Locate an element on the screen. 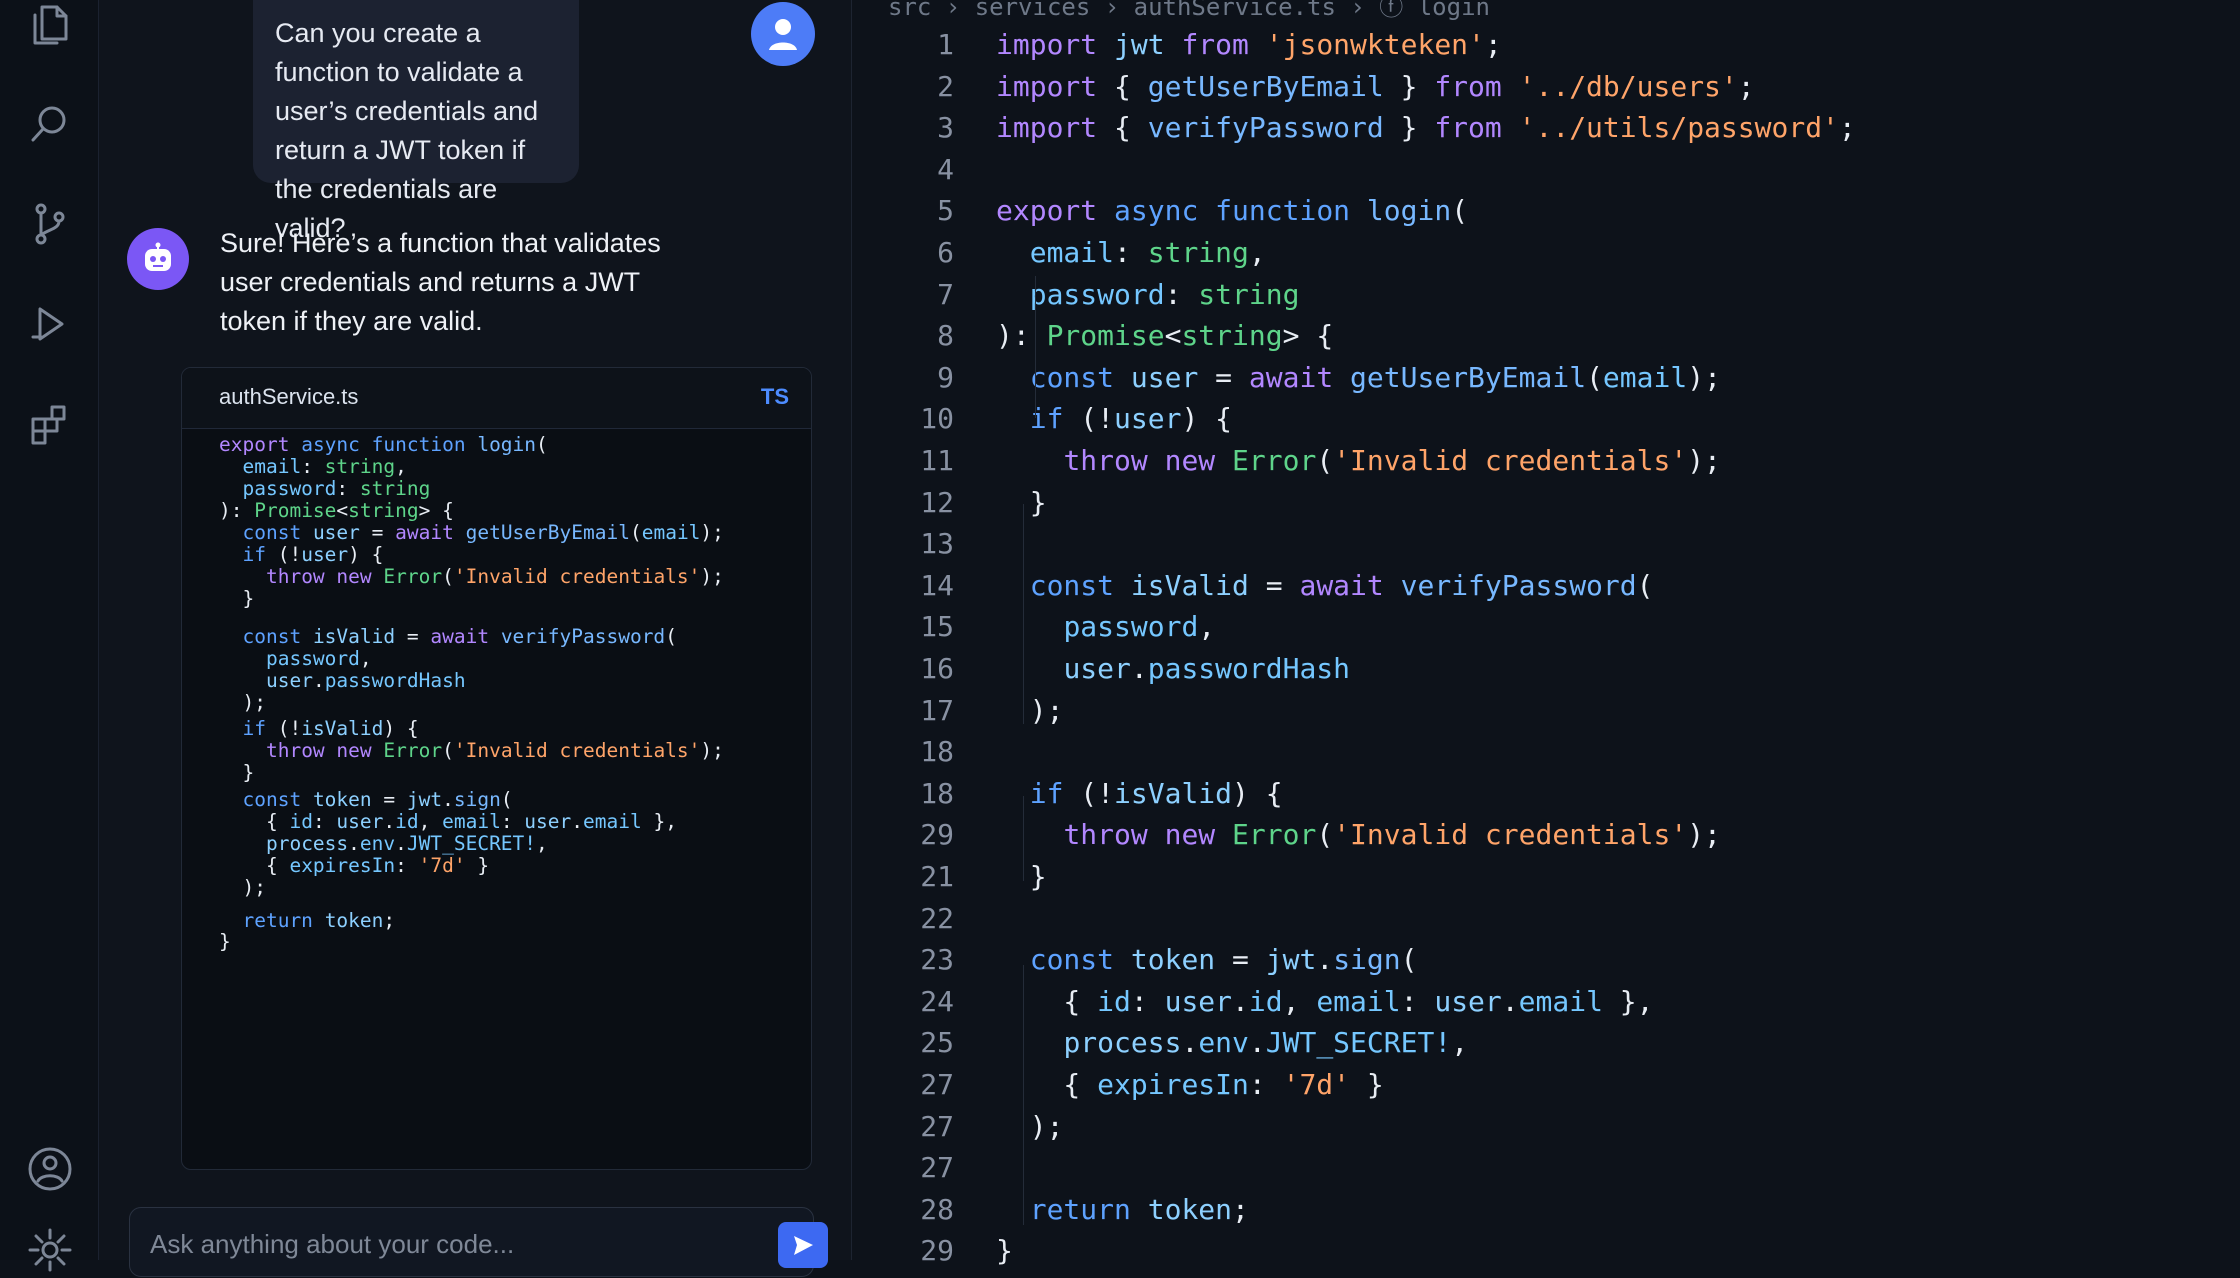 The image size is (2240, 1278). editor-line: 28 return token; is located at coordinates (1546, 1210).